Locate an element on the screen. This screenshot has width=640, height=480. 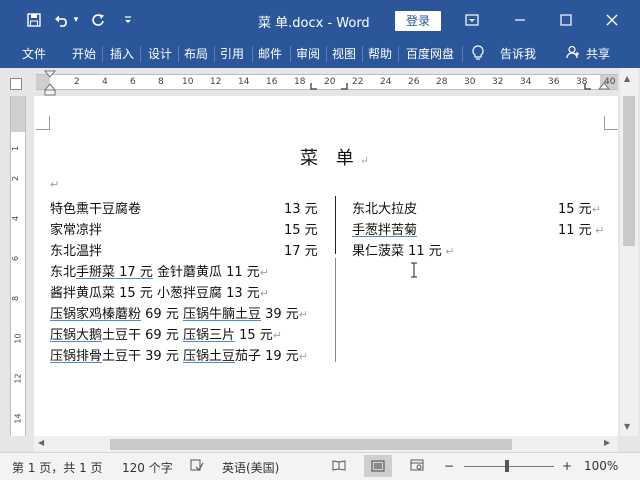
tell-me-box: 告诉我 is located at coordinates (518, 53).